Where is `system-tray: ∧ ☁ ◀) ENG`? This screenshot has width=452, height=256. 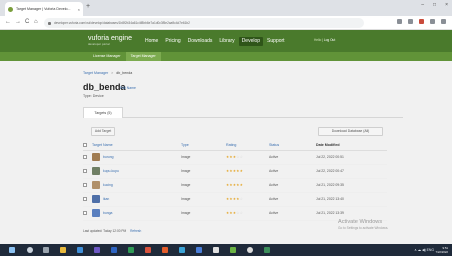
system-tray: ∧ ☁ ◀) ENG is located at coordinates (424, 250).